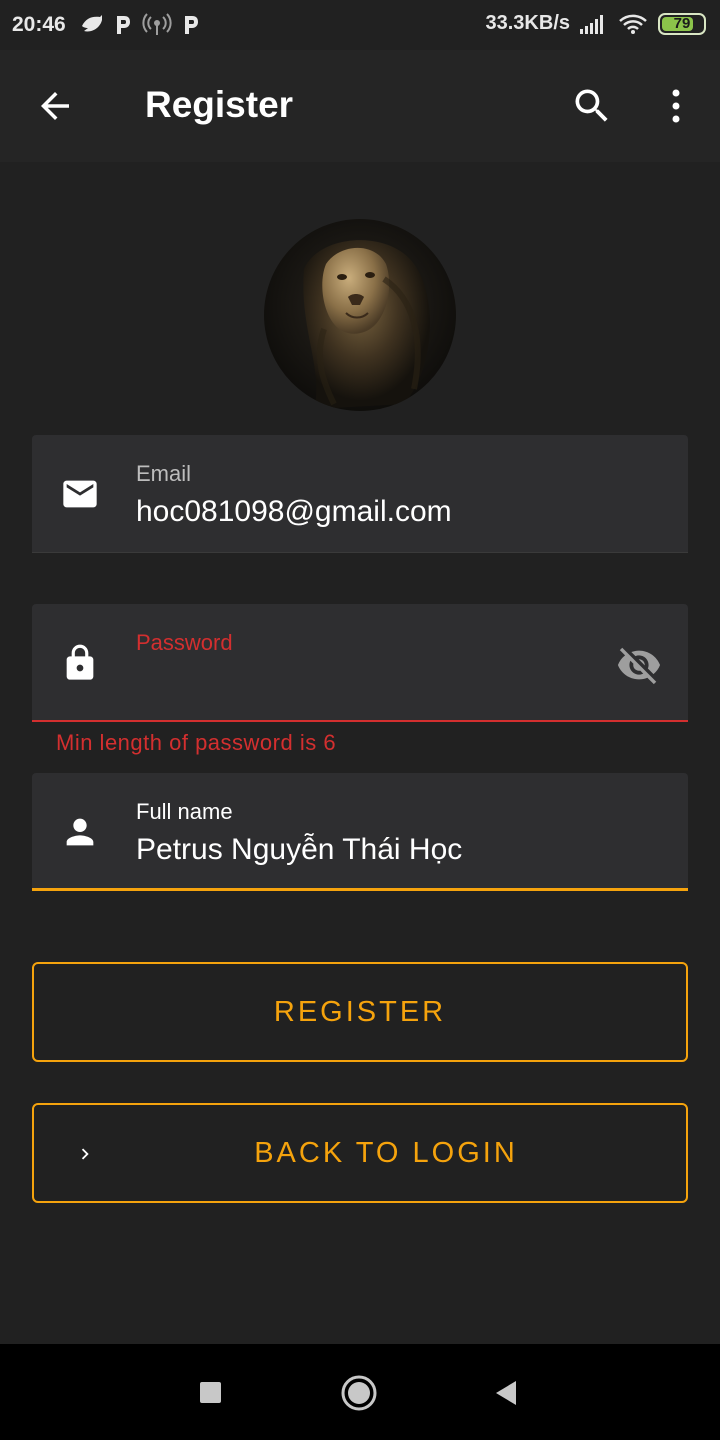  Describe the element at coordinates (140, 25) in the screenshot. I see `status-notification-icons` at that location.